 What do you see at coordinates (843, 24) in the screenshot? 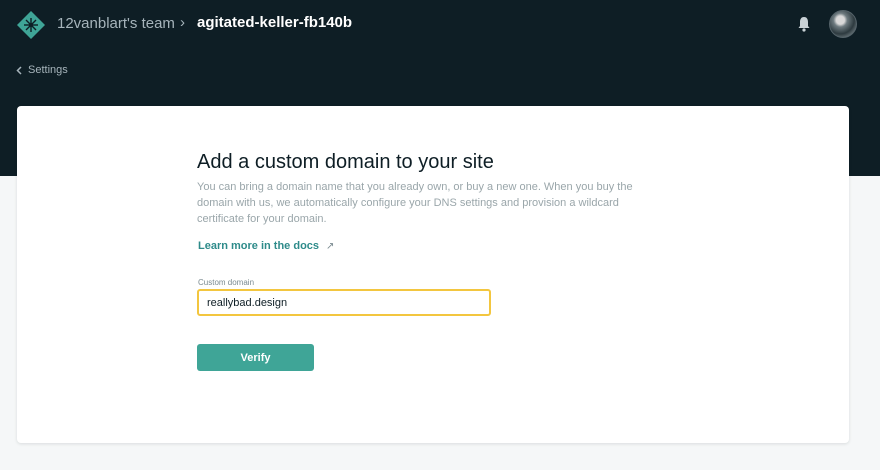
I see `avatar` at bounding box center [843, 24].